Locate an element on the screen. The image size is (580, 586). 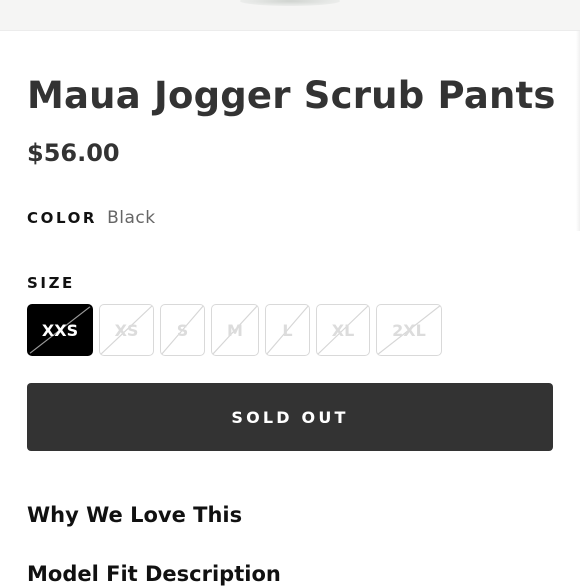
color-selector: COLOR Black is located at coordinates (91, 218).